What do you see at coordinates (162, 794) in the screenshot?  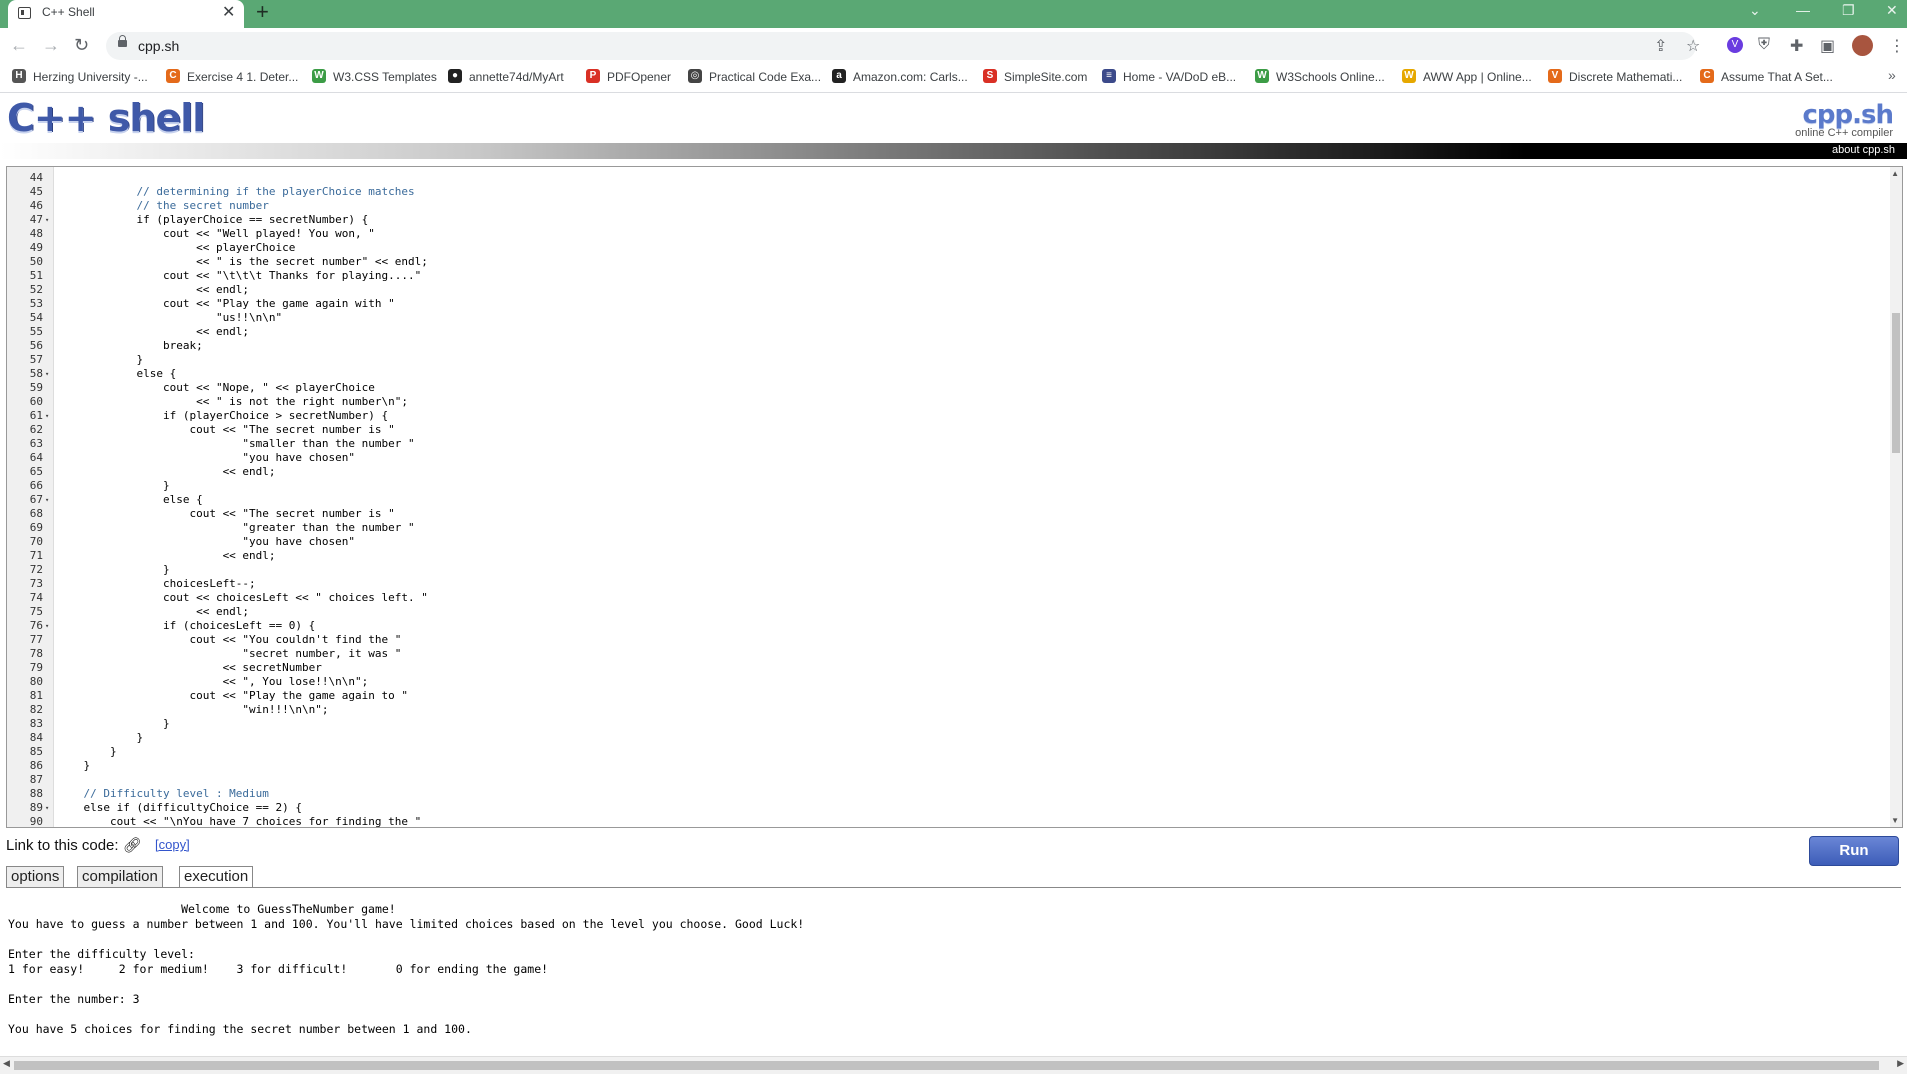 I see `code-text: // Difficulty level : Medium` at bounding box center [162, 794].